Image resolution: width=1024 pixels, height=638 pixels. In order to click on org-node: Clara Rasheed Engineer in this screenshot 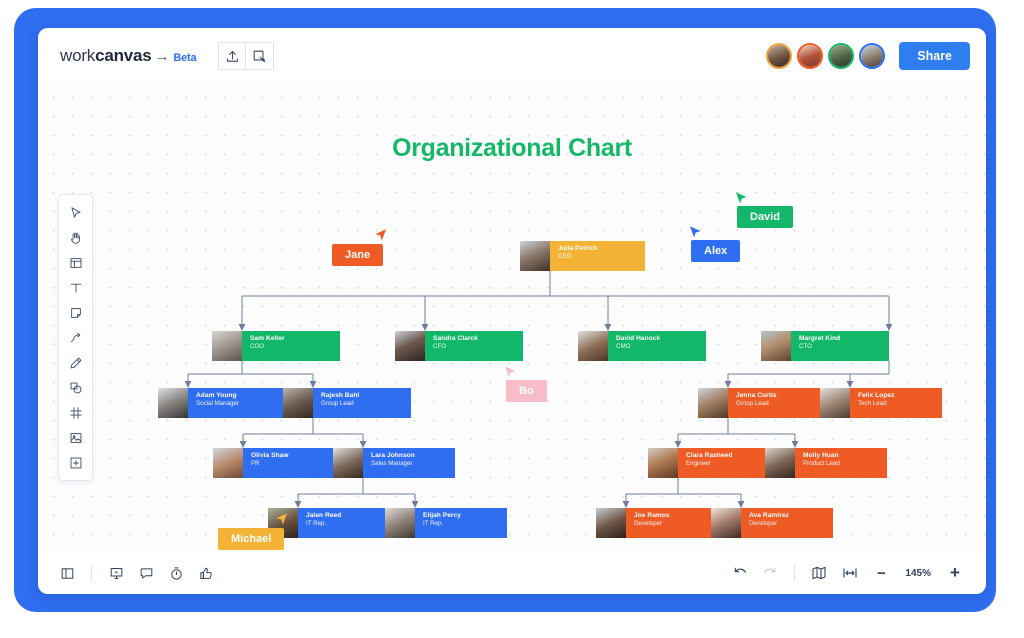, I will do `click(709, 463)`.